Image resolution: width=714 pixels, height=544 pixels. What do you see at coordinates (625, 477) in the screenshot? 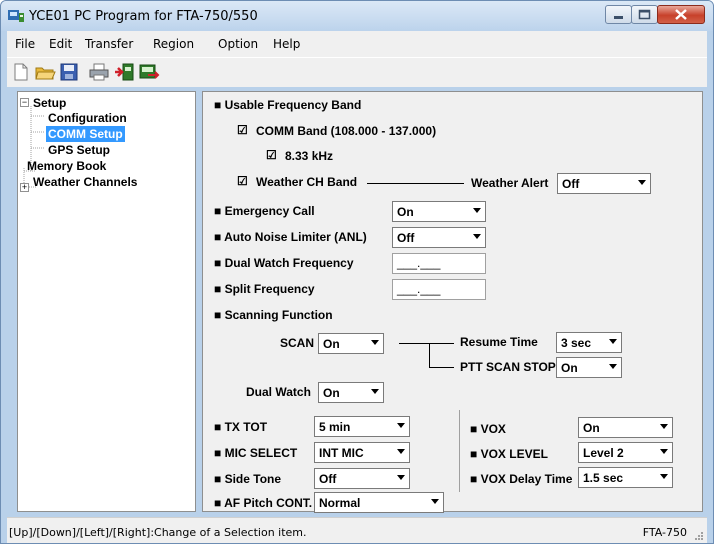
I see `vox-delay-select: 1.5 sec` at bounding box center [625, 477].